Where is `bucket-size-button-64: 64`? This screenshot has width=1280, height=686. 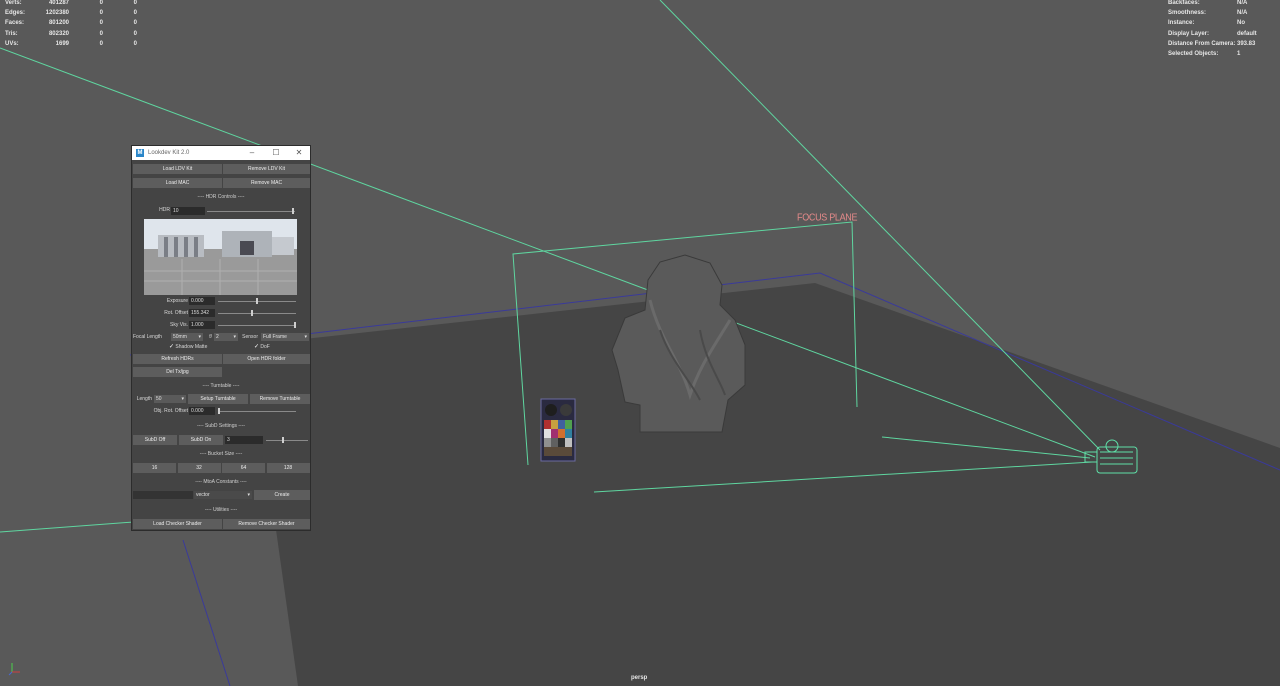 bucket-size-button-64: 64 is located at coordinates (243, 468).